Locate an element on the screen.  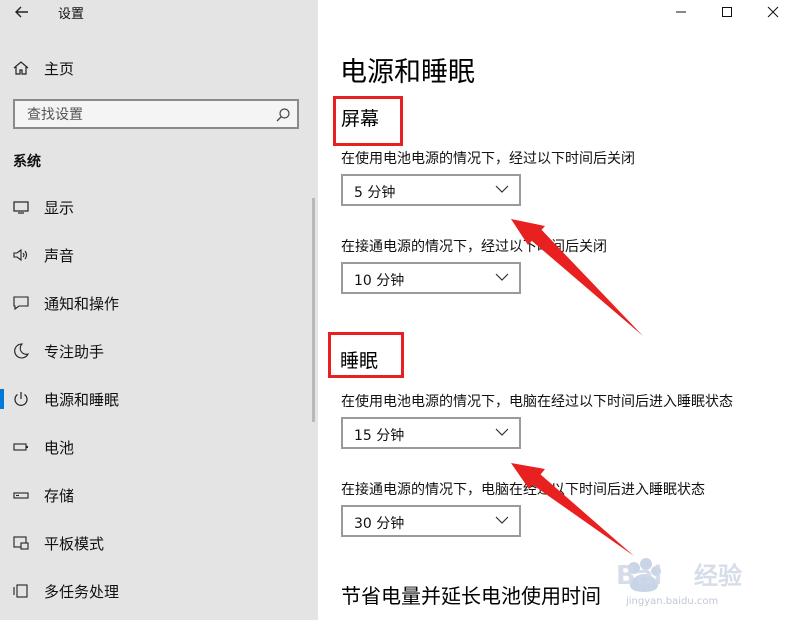
watermark-url: jingyan.baidu.com is located at coordinates (671, 601).